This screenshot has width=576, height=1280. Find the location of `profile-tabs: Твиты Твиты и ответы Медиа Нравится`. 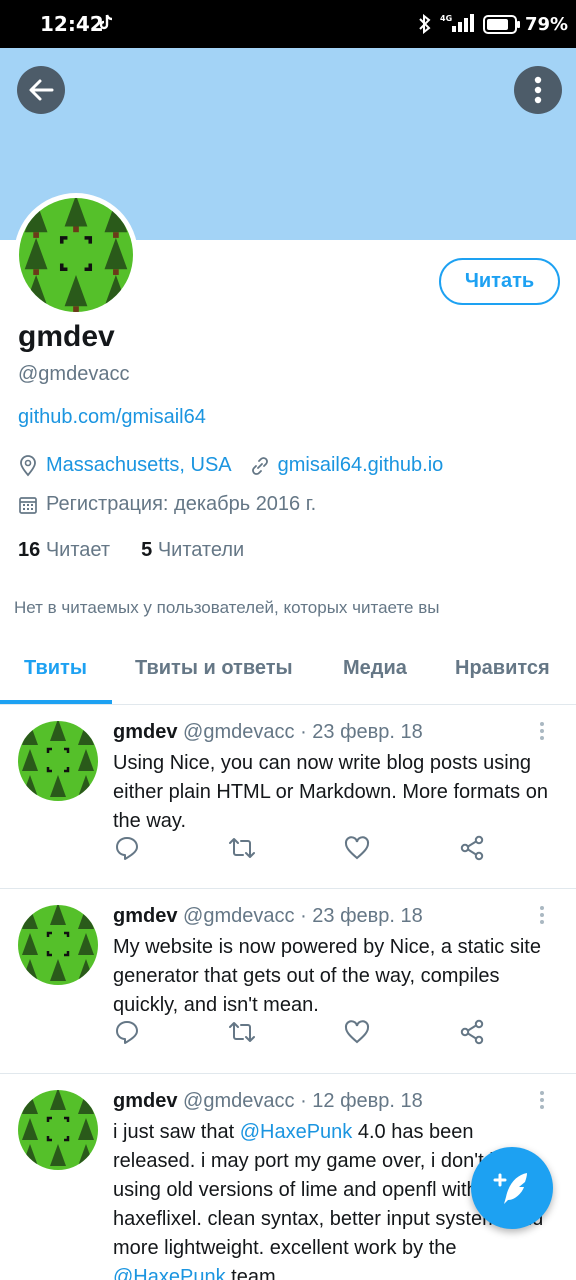

profile-tabs: Твиты Твиты и ответы Медиа Нравится is located at coordinates (288, 675).